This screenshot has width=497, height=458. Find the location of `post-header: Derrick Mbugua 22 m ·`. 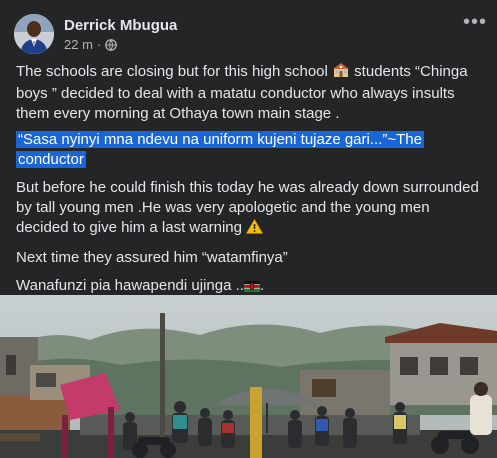

post-header: Derrick Mbugua 22 m · is located at coordinates (249, 34).